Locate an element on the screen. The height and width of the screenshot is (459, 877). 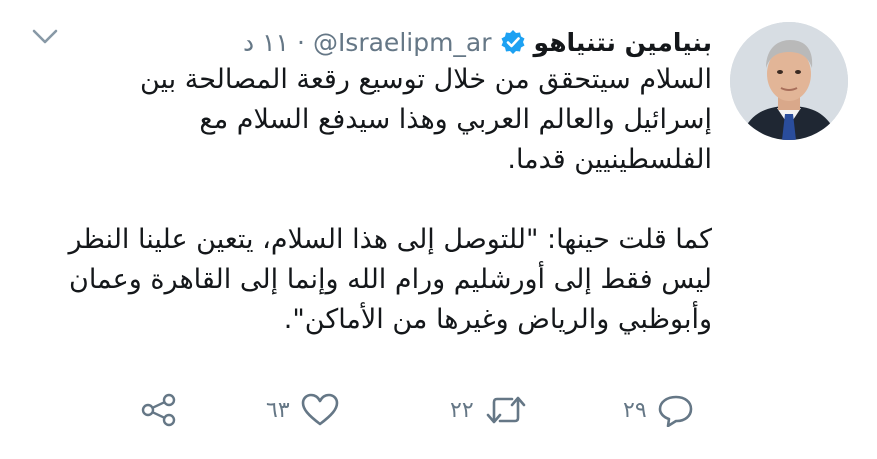
reply-icon is located at coordinates (676, 410).